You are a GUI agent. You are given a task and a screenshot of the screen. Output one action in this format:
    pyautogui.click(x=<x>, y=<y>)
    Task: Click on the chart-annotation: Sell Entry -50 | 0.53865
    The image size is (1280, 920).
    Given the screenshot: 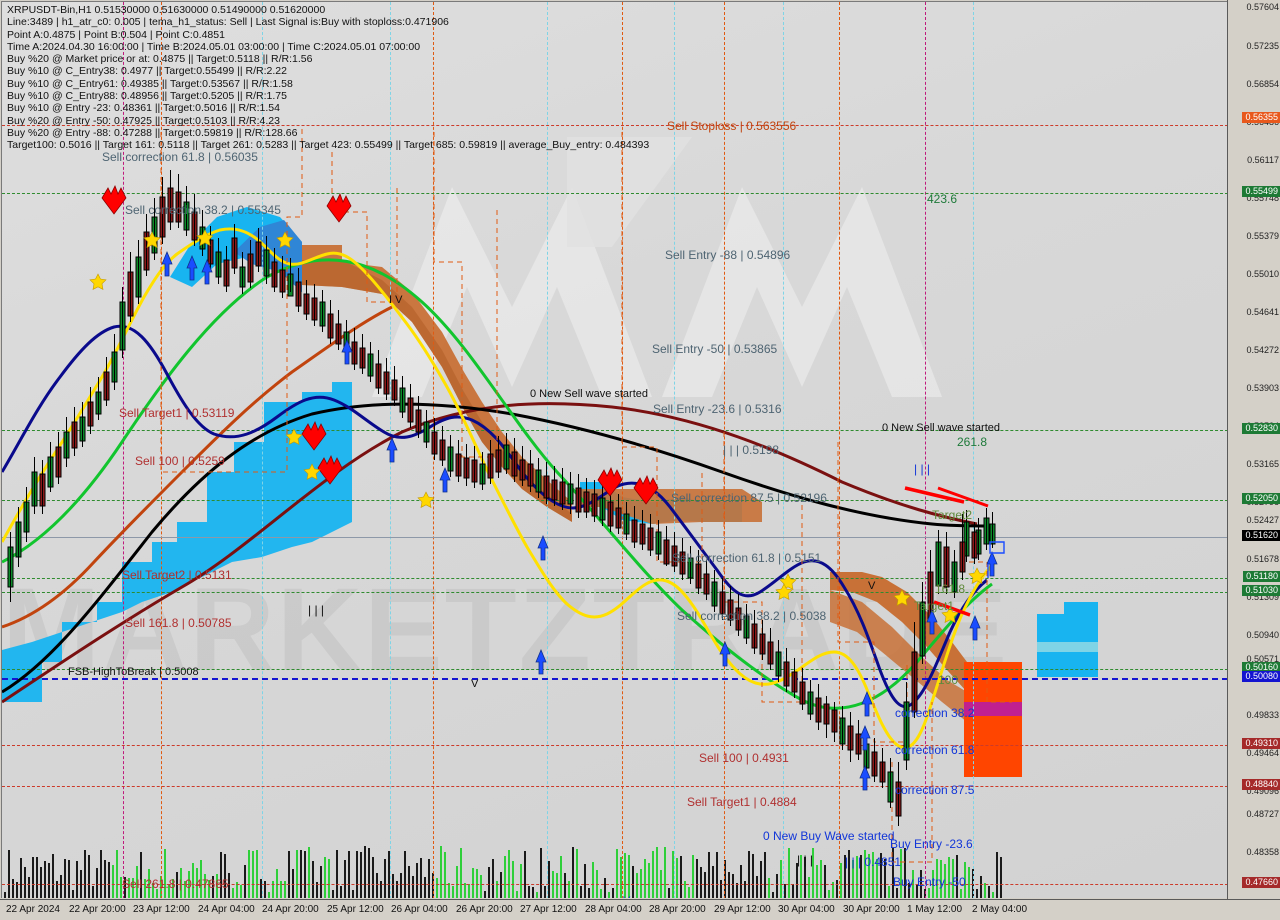 What is the action you would take?
    pyautogui.click(x=715, y=349)
    